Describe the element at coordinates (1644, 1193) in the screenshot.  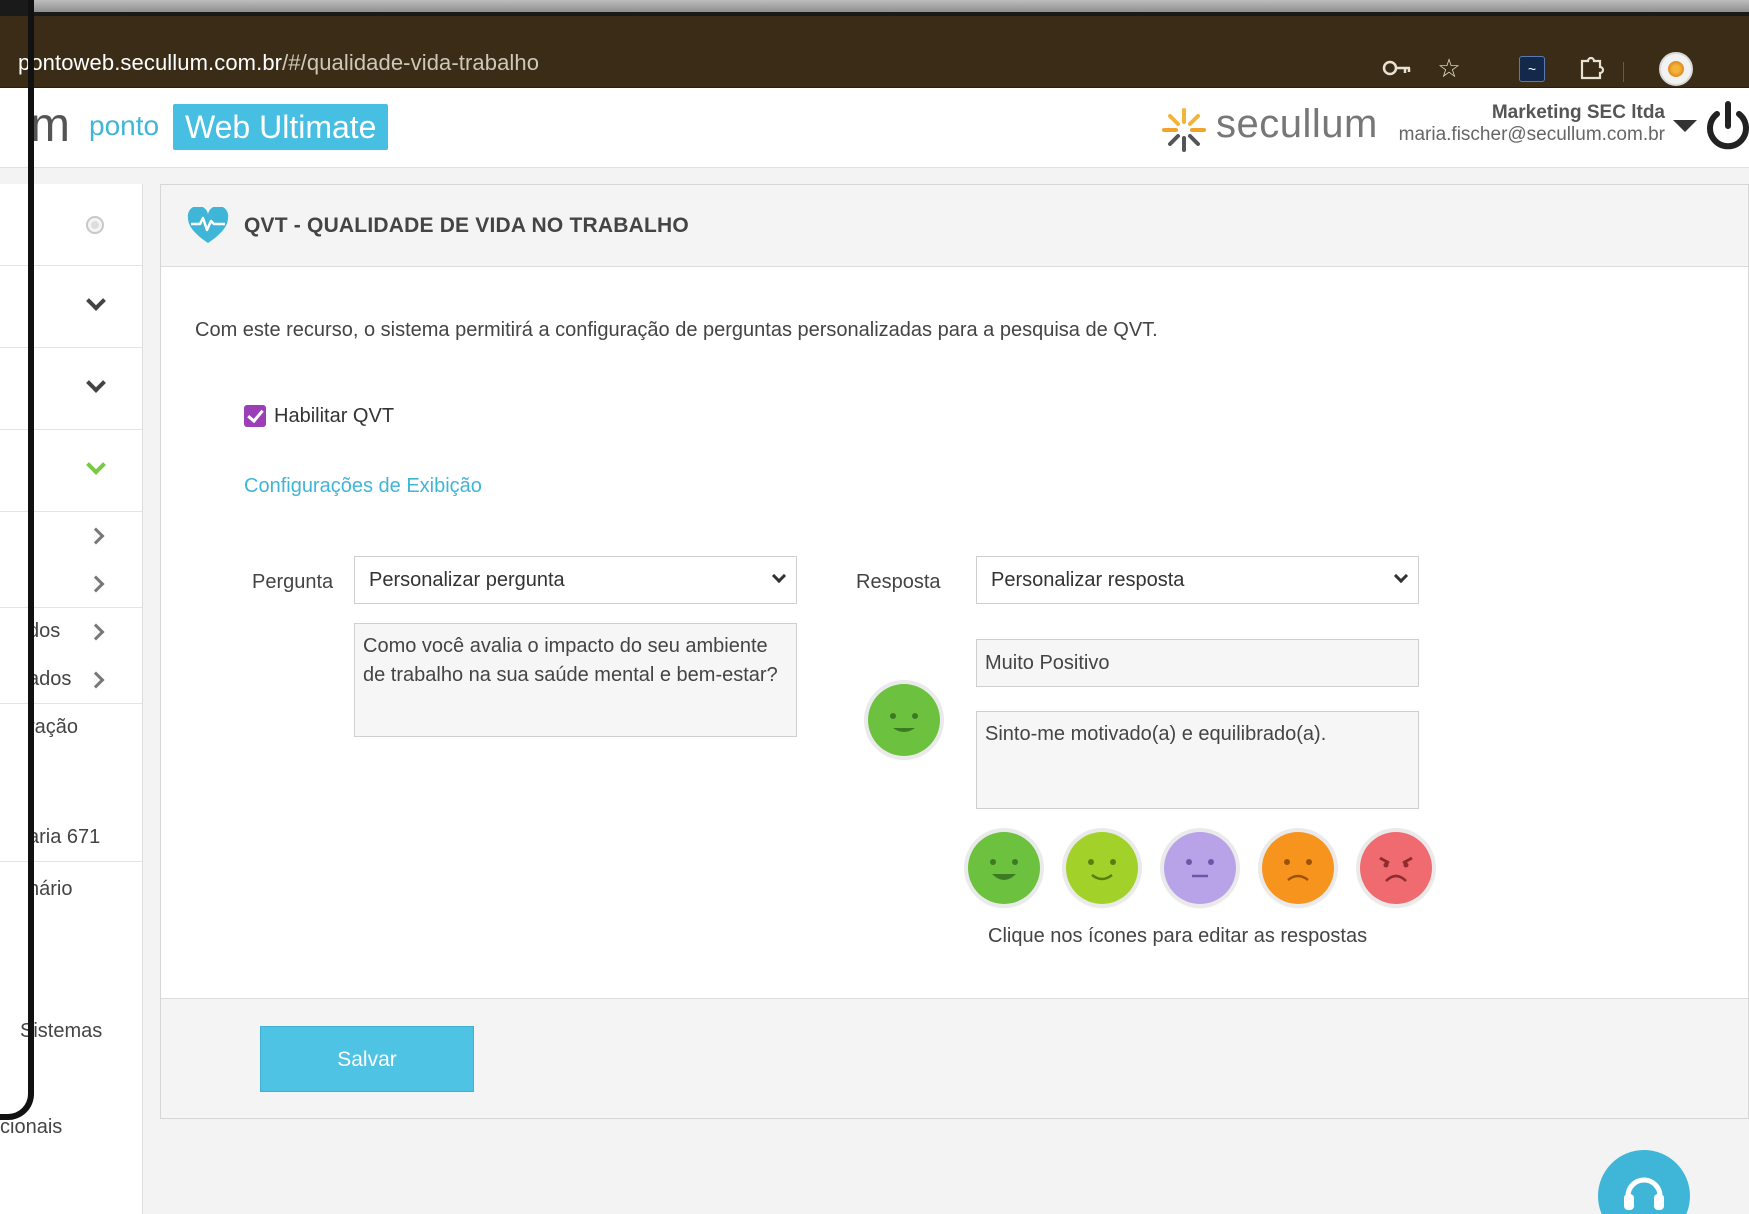
I see `headset-icon` at that location.